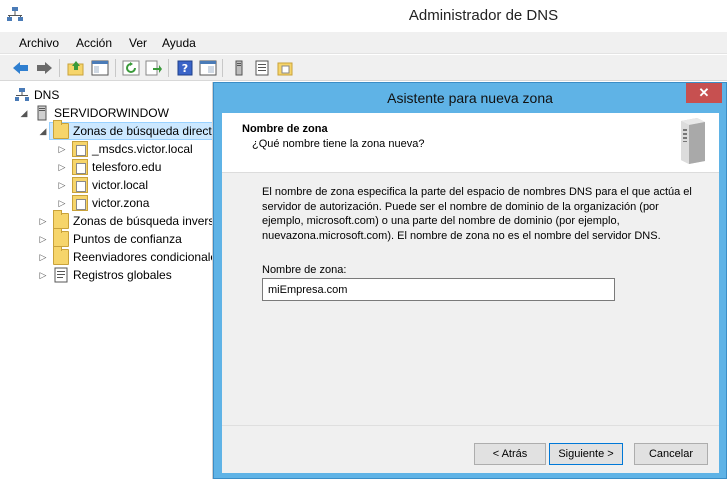  I want to click on up-folder-icon, so click(76, 68).